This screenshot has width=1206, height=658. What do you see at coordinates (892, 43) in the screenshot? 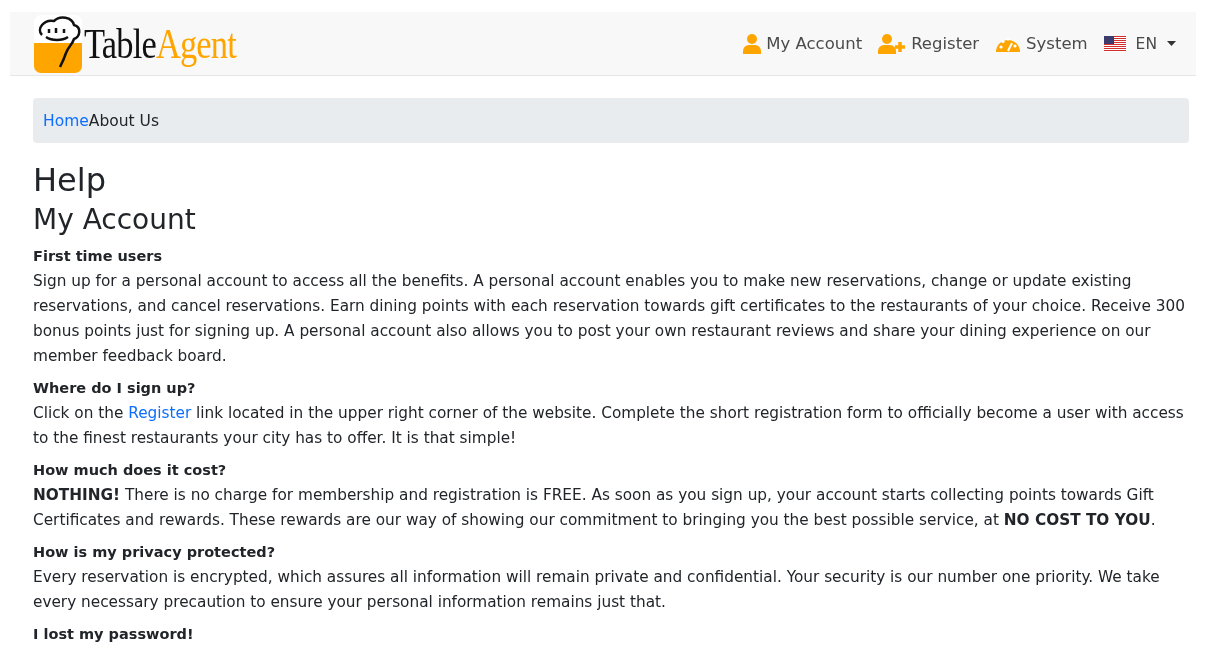
I see `user-plus-icon` at bounding box center [892, 43].